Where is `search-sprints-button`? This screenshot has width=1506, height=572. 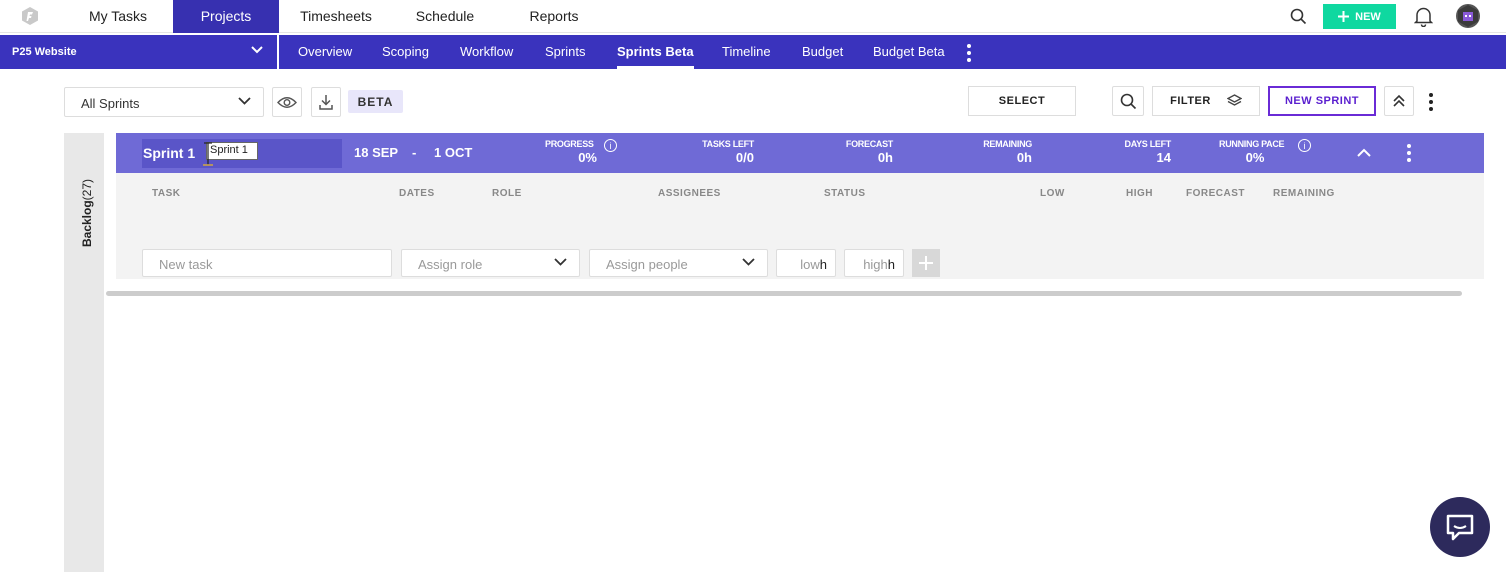 search-sprints-button is located at coordinates (1128, 101).